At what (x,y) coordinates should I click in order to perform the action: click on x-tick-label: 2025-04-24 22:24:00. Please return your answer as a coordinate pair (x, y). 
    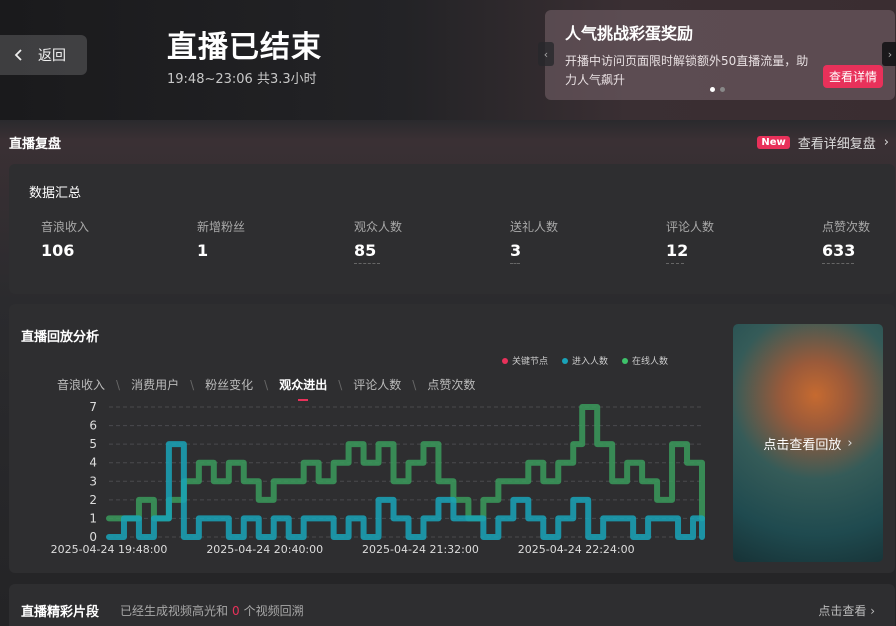
    Looking at the image, I should click on (576, 549).